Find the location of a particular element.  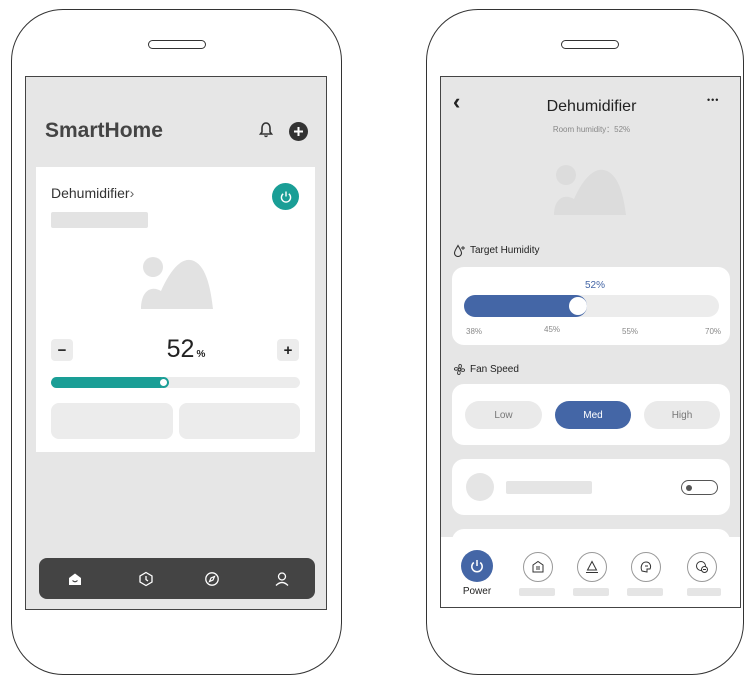

tick-label: 38% is located at coordinates (474, 331).